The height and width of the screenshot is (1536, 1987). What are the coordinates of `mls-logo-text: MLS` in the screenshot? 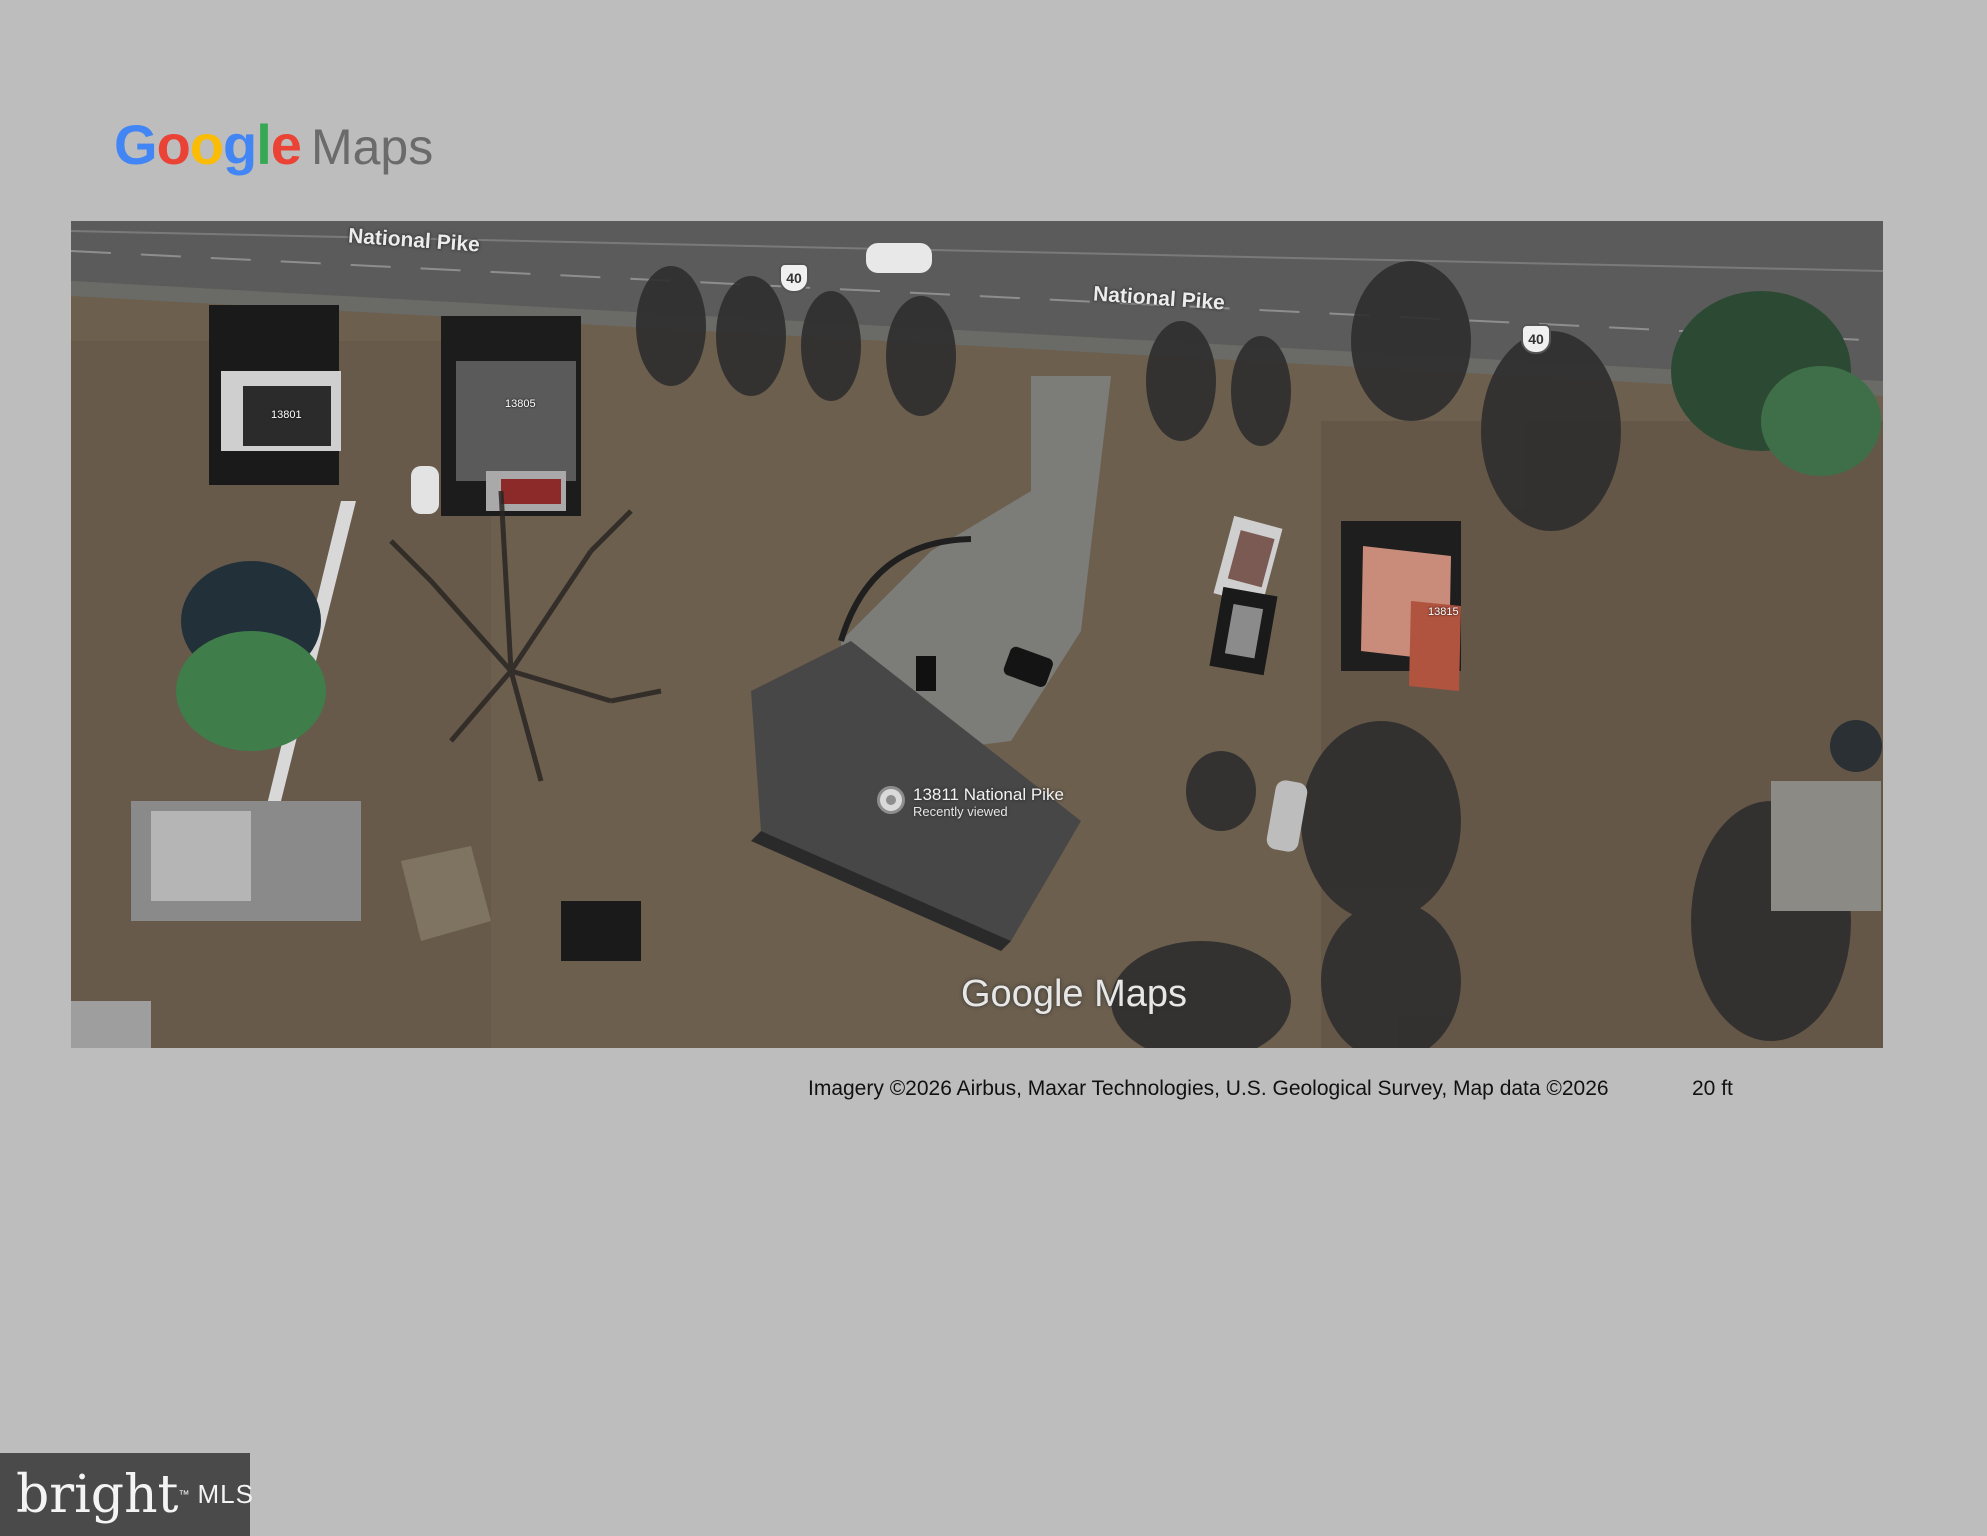 It's located at (225, 1494).